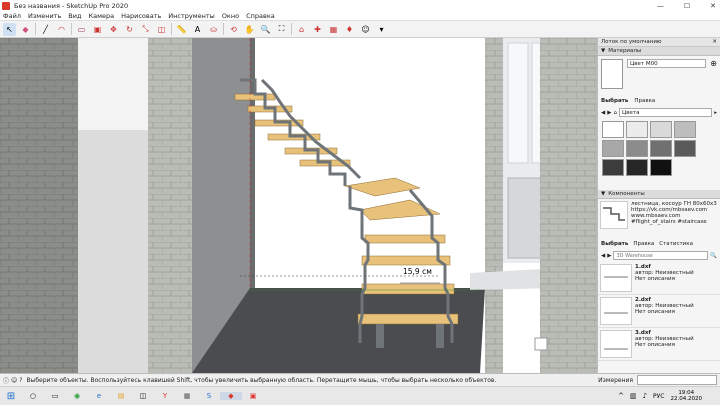 The width and height of the screenshot is (720, 405). I want to click on skype-icon: S, so click(209, 396).